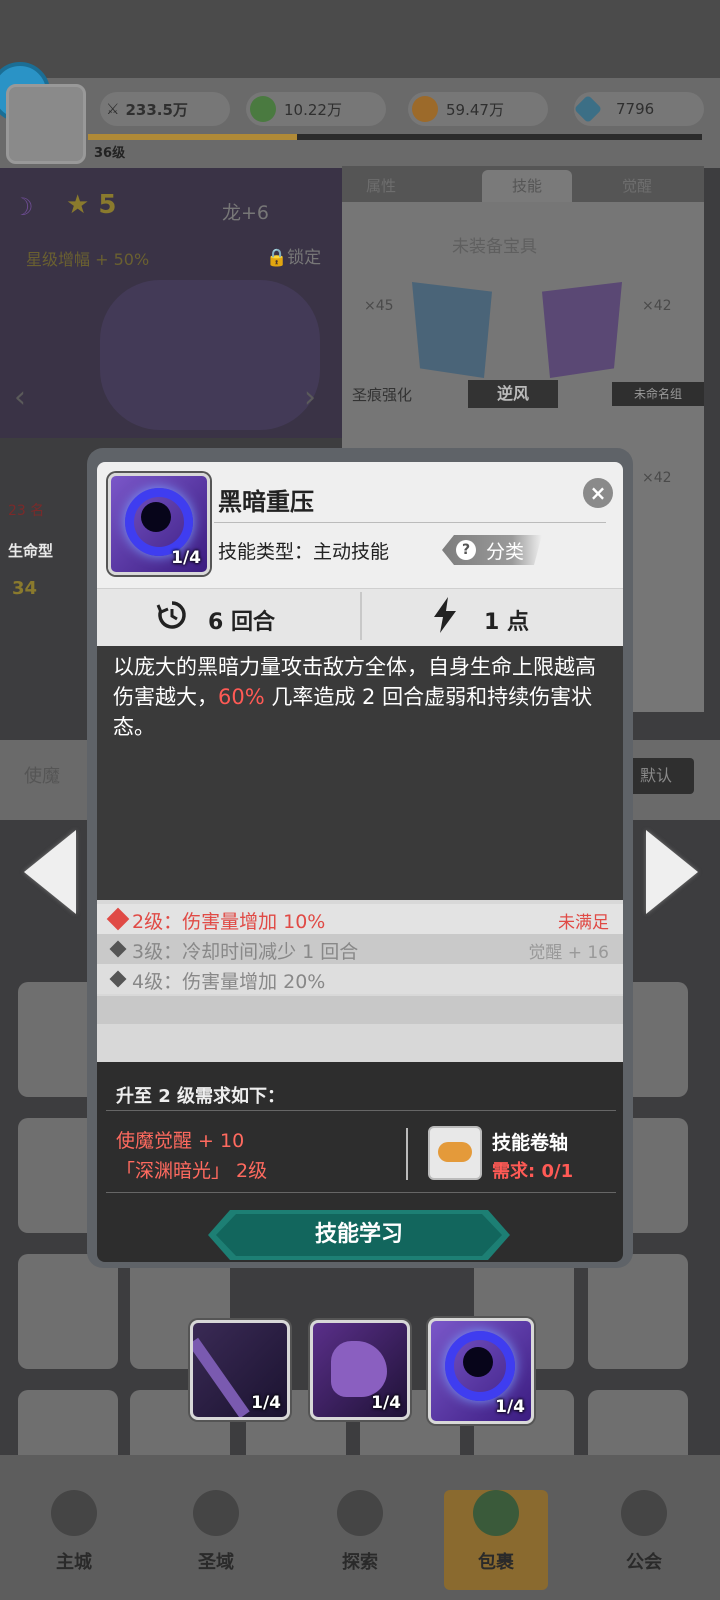 Image resolution: width=720 pixels, height=1600 pixels. I want to click on close-button: ×, so click(598, 493).